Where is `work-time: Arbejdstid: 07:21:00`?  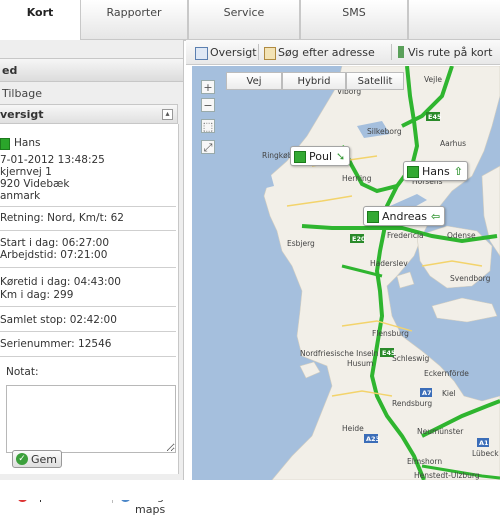 work-time: Arbejdstid: 07:21:00 is located at coordinates (54, 255).